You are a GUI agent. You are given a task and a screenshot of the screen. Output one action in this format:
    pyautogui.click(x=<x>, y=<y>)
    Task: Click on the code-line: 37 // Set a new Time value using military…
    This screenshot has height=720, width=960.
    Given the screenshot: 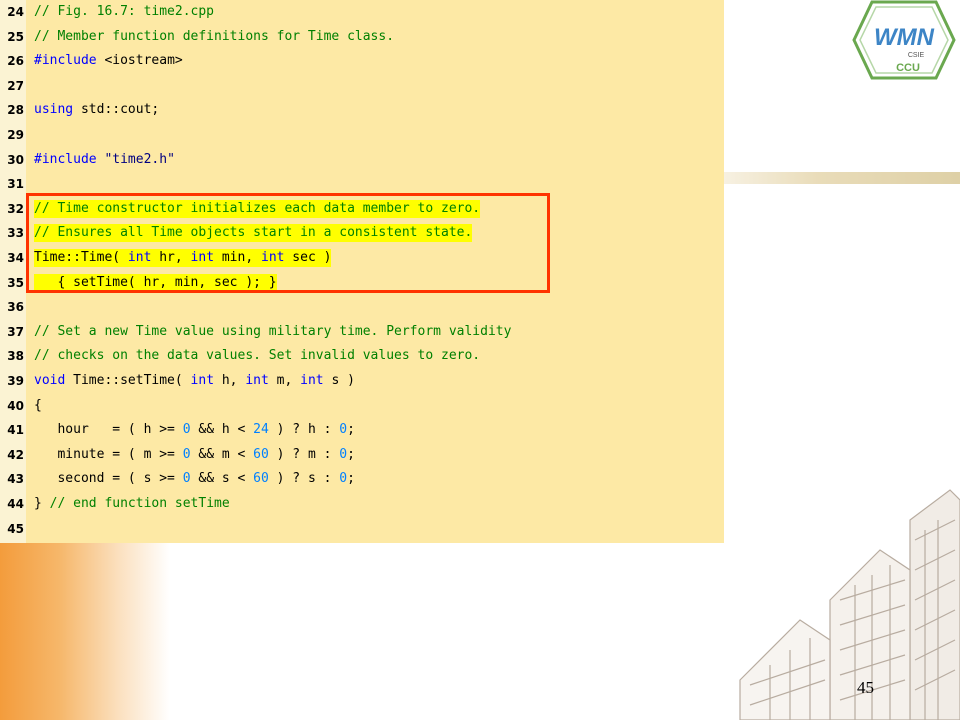 What is the action you would take?
    pyautogui.click(x=362, y=335)
    